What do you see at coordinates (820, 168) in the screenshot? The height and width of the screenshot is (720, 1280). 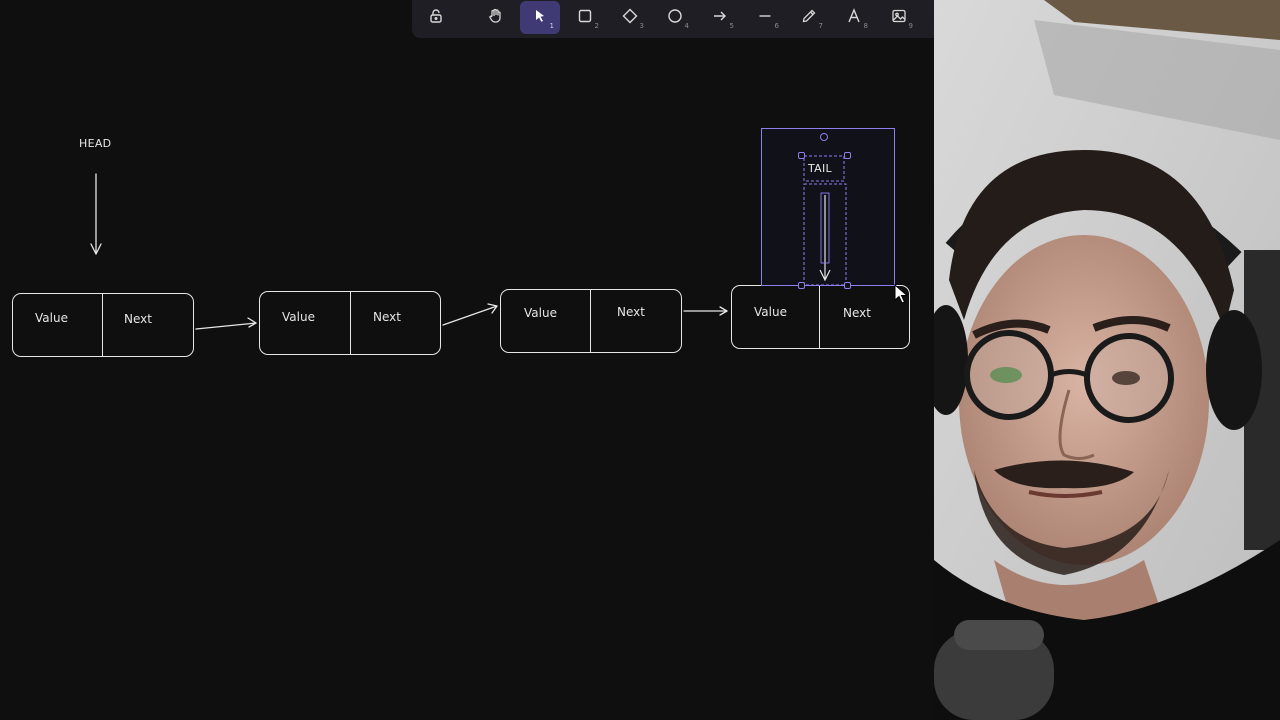 I see `tail-label: TAIL` at bounding box center [820, 168].